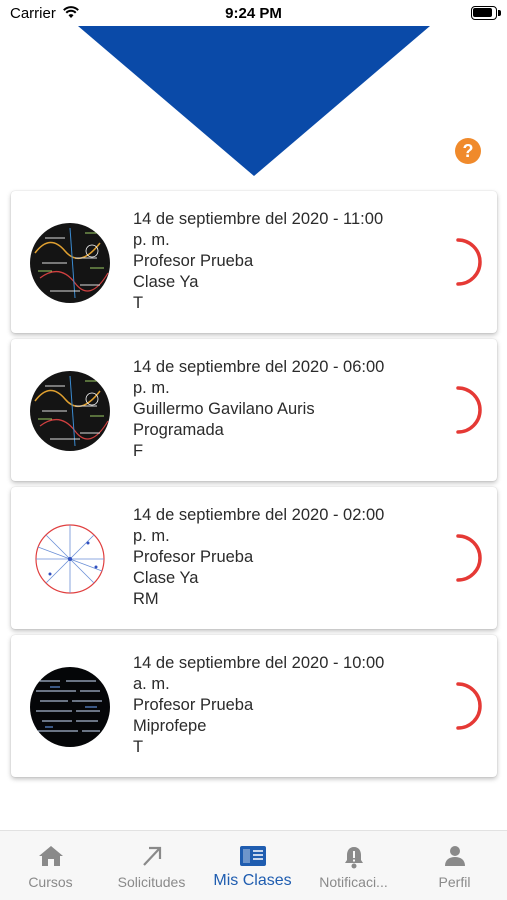 This screenshot has height=900, width=507. I want to click on tab-perfil: Perfil, so click(454, 865).